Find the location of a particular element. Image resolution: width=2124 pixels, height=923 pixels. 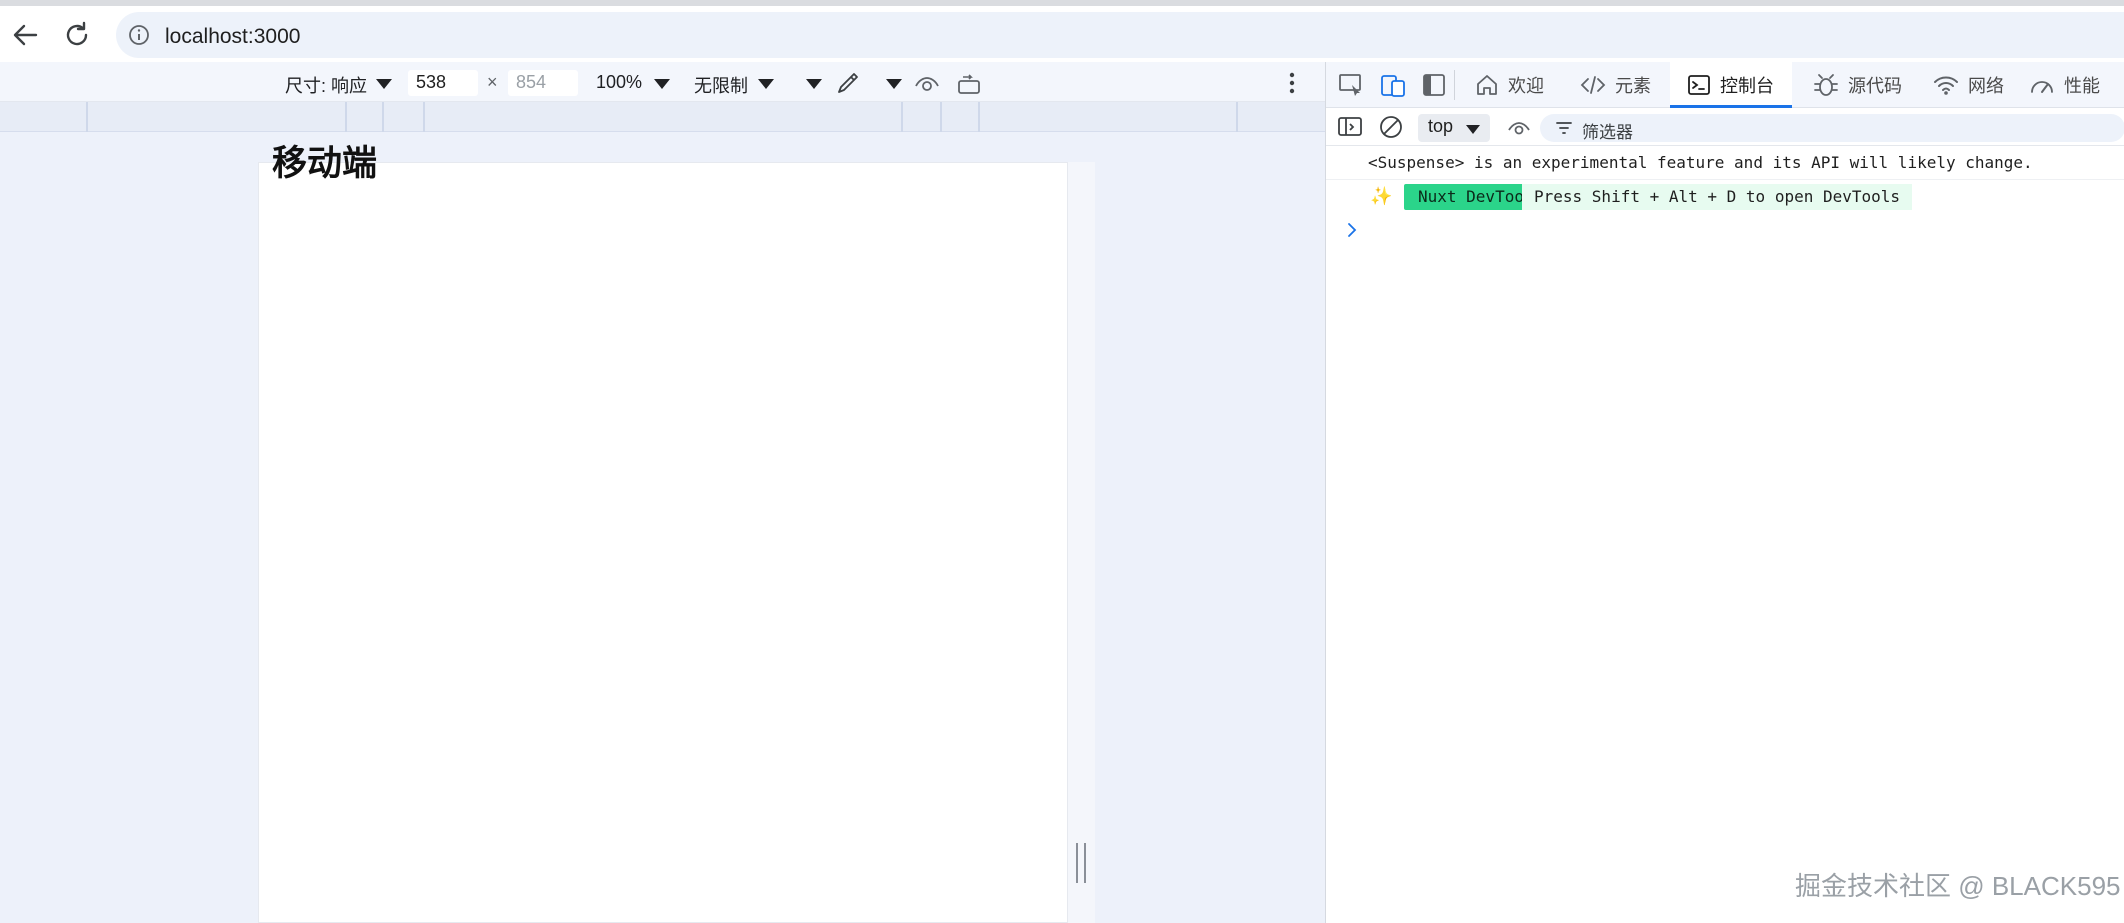

filter-placeholder: 筛选器 is located at coordinates (1607, 132).